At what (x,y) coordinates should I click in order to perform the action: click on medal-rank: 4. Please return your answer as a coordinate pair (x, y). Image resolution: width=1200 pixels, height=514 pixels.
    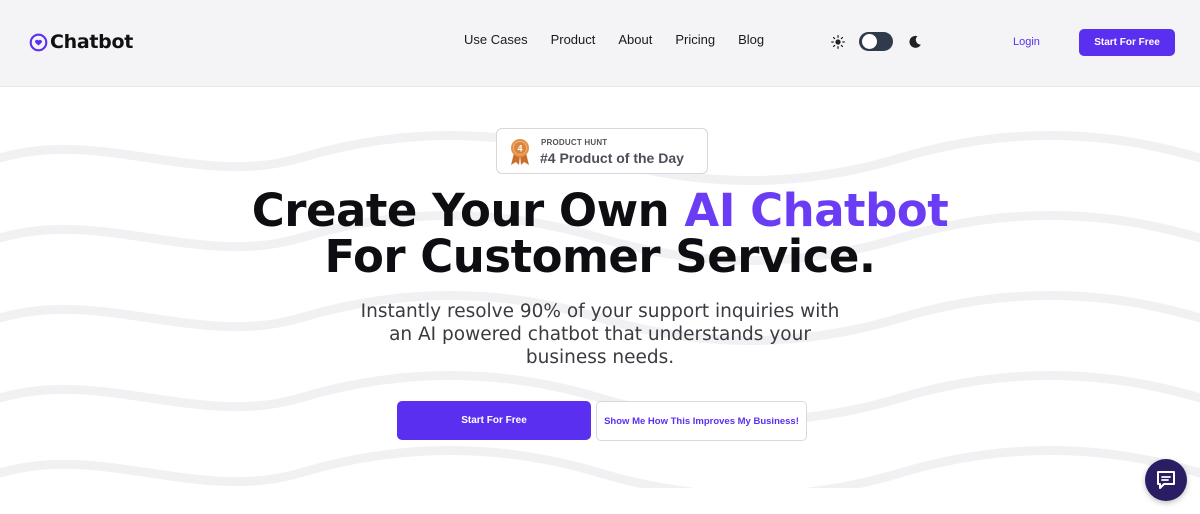
    Looking at the image, I should click on (519, 148).